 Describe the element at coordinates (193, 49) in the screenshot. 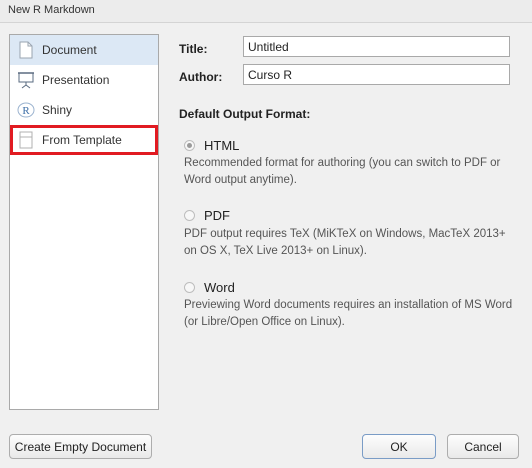

I see `title-label: Title:` at that location.